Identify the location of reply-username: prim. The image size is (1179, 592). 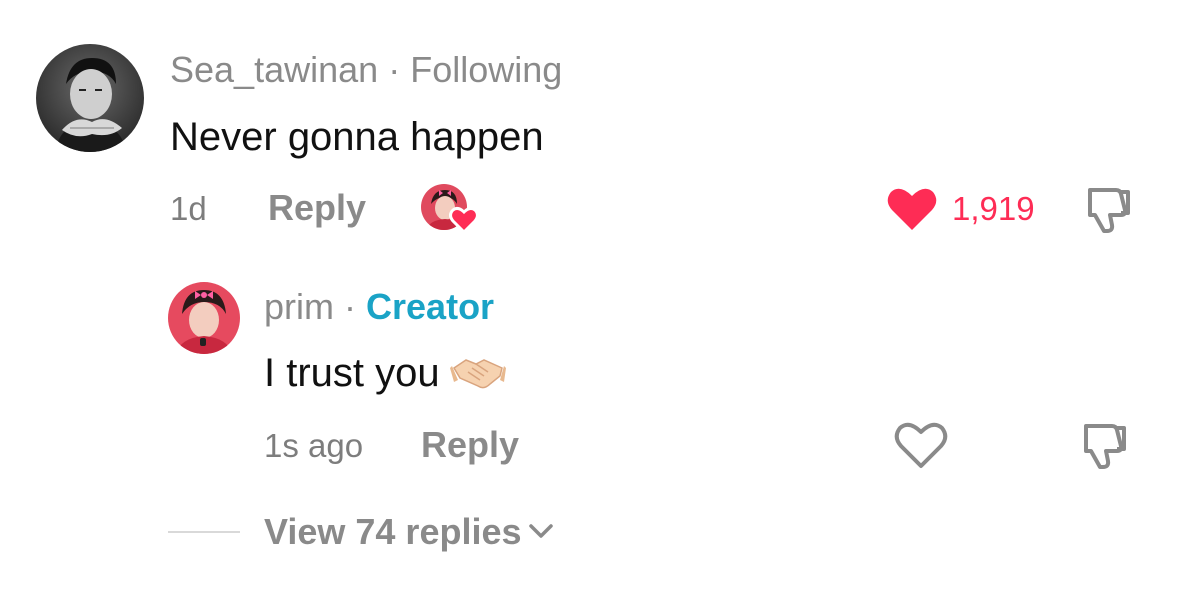
(299, 306).